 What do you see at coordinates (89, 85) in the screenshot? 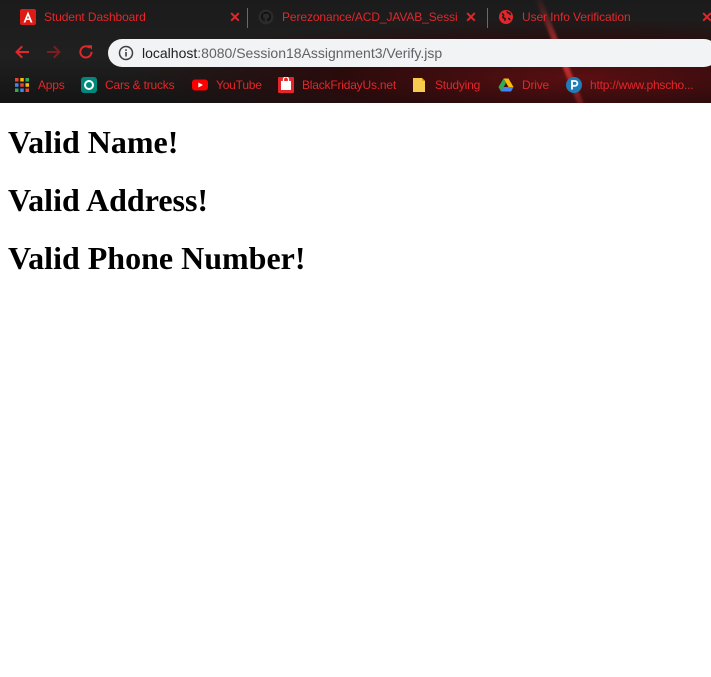
I see `cars-icon` at bounding box center [89, 85].